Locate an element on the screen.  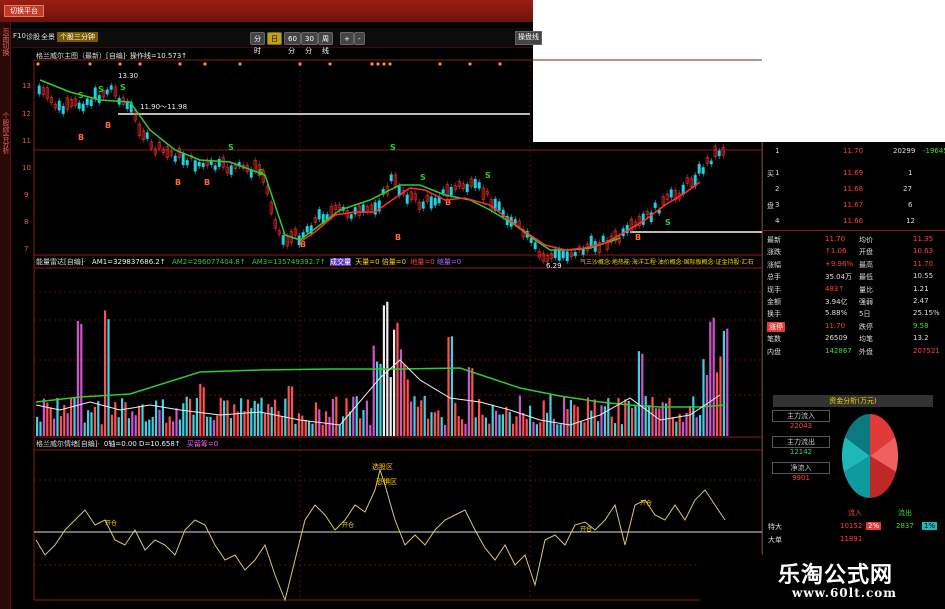
concept-tags: 气三沙概念·地热能·海洋工程·油价概念·国际板概念·证金持股·汇石 is located at coordinates (667, 262).